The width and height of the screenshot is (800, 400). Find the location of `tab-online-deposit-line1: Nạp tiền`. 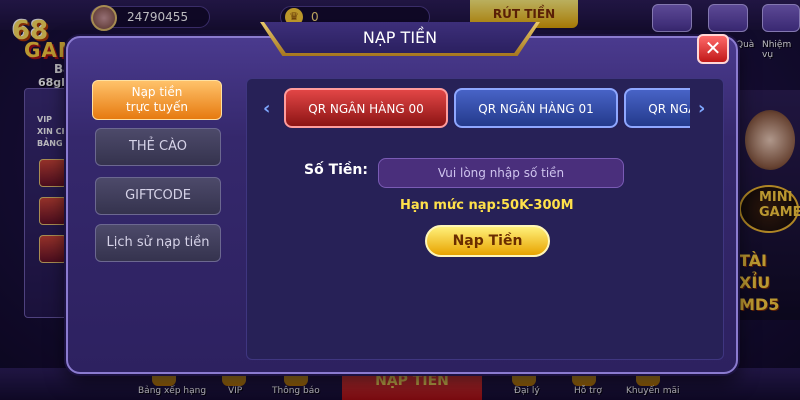

tab-online-deposit-line1: Nạp tiền is located at coordinates (157, 92).